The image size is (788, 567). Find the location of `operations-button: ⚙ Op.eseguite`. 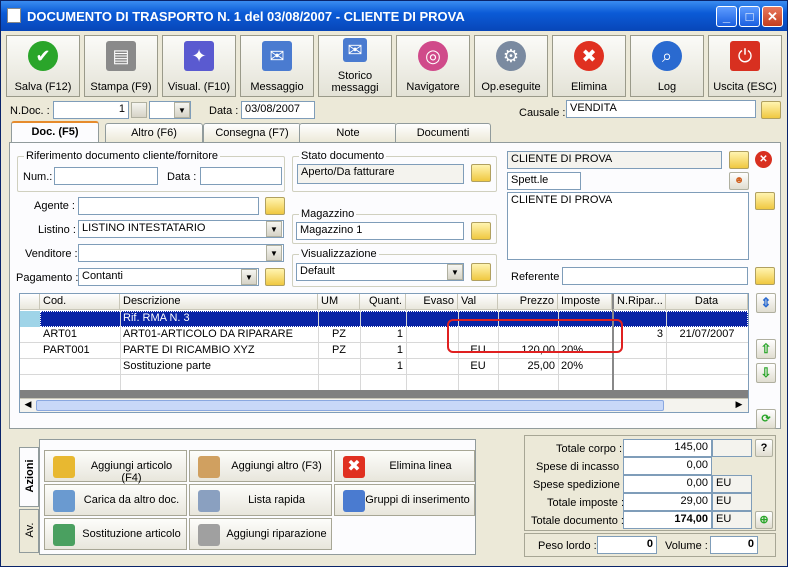

operations-button: ⚙ Op.eseguite is located at coordinates (511, 66).